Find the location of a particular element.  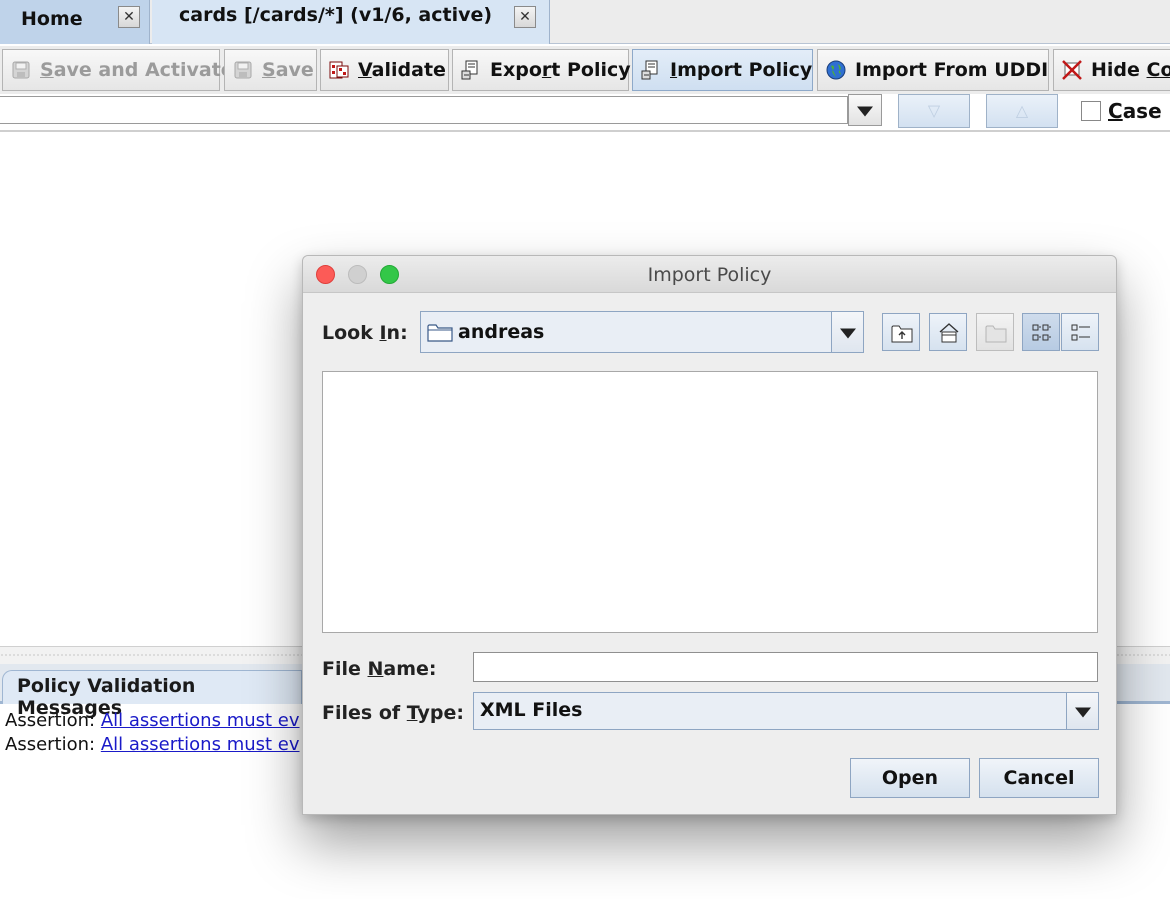

export-policy-label: Export Policy is located at coordinates (560, 70).